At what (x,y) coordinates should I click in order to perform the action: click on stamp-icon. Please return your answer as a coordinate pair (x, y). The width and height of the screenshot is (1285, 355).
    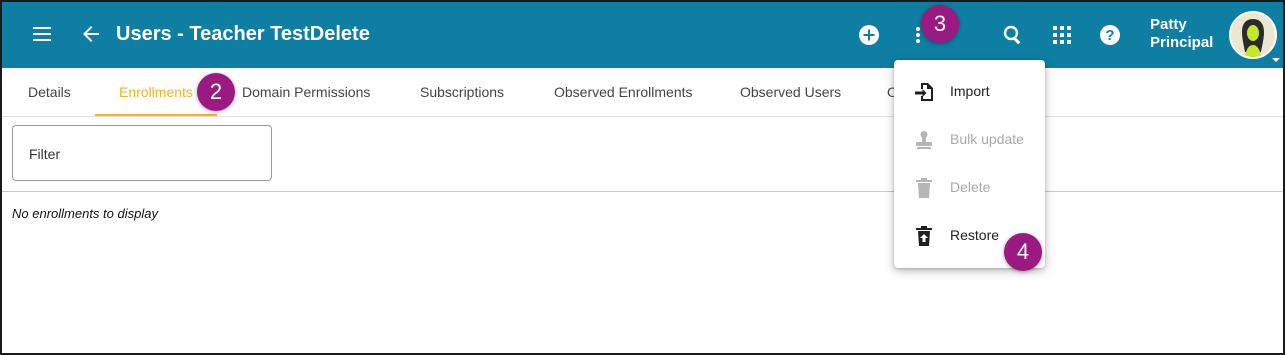
    Looking at the image, I should click on (924, 140).